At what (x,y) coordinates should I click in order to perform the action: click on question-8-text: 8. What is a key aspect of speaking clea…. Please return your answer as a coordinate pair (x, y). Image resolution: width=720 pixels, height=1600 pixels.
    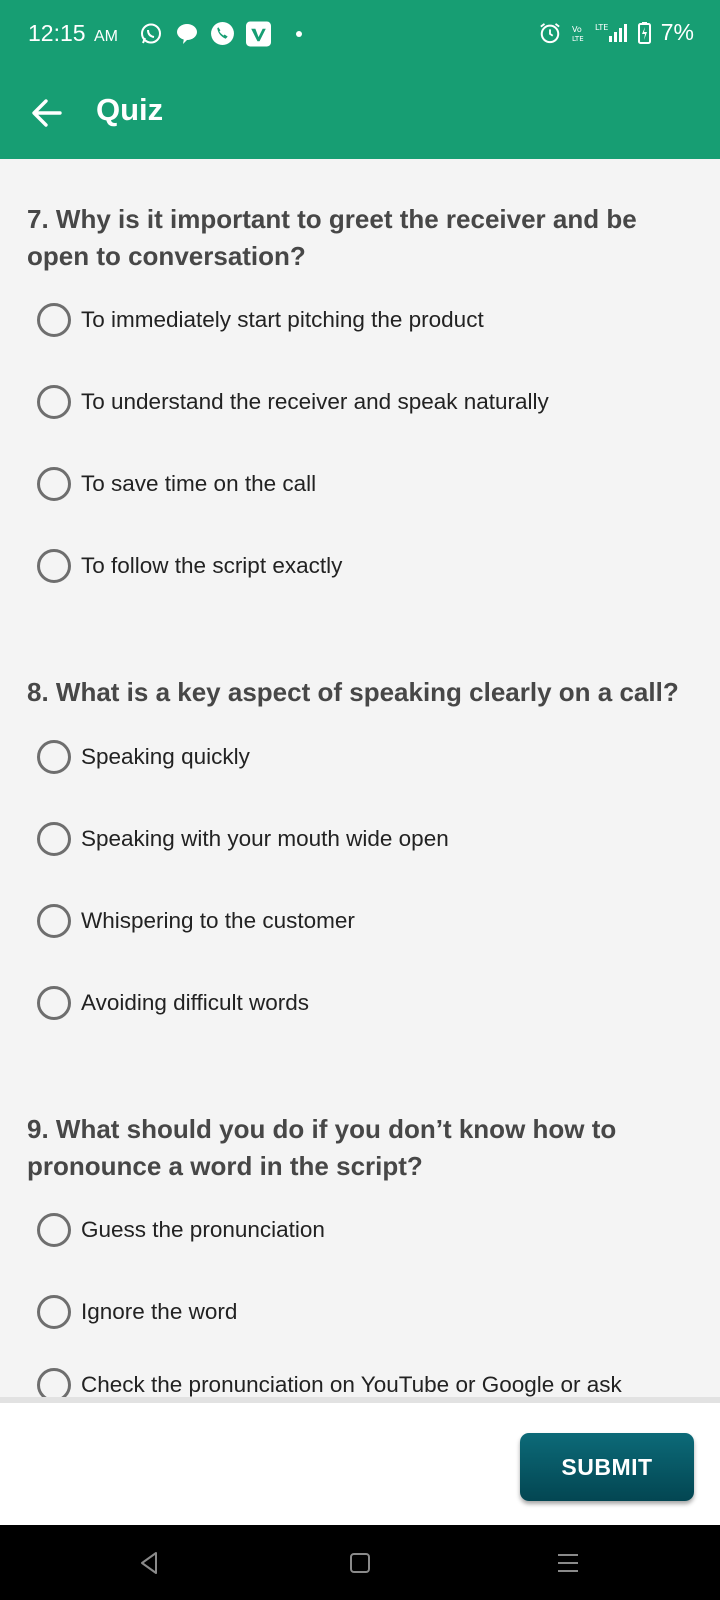
    Looking at the image, I should click on (353, 692).